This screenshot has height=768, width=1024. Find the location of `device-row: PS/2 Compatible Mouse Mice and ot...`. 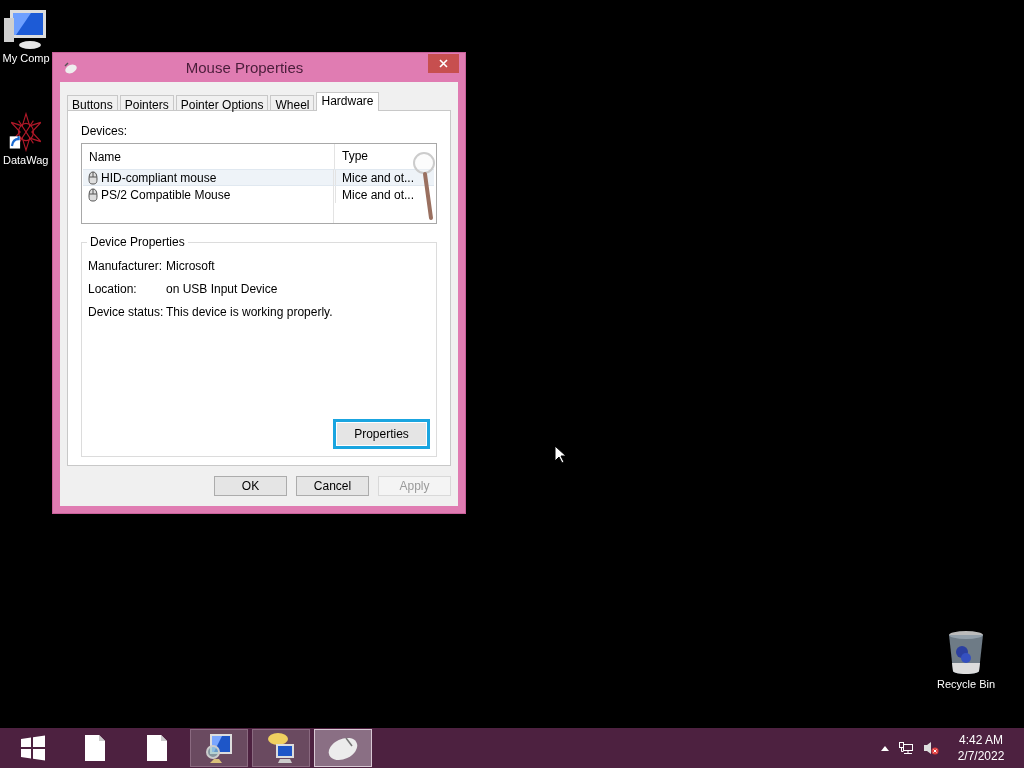

device-row: PS/2 Compatible Mouse Mice and ot... is located at coordinates (258, 194).